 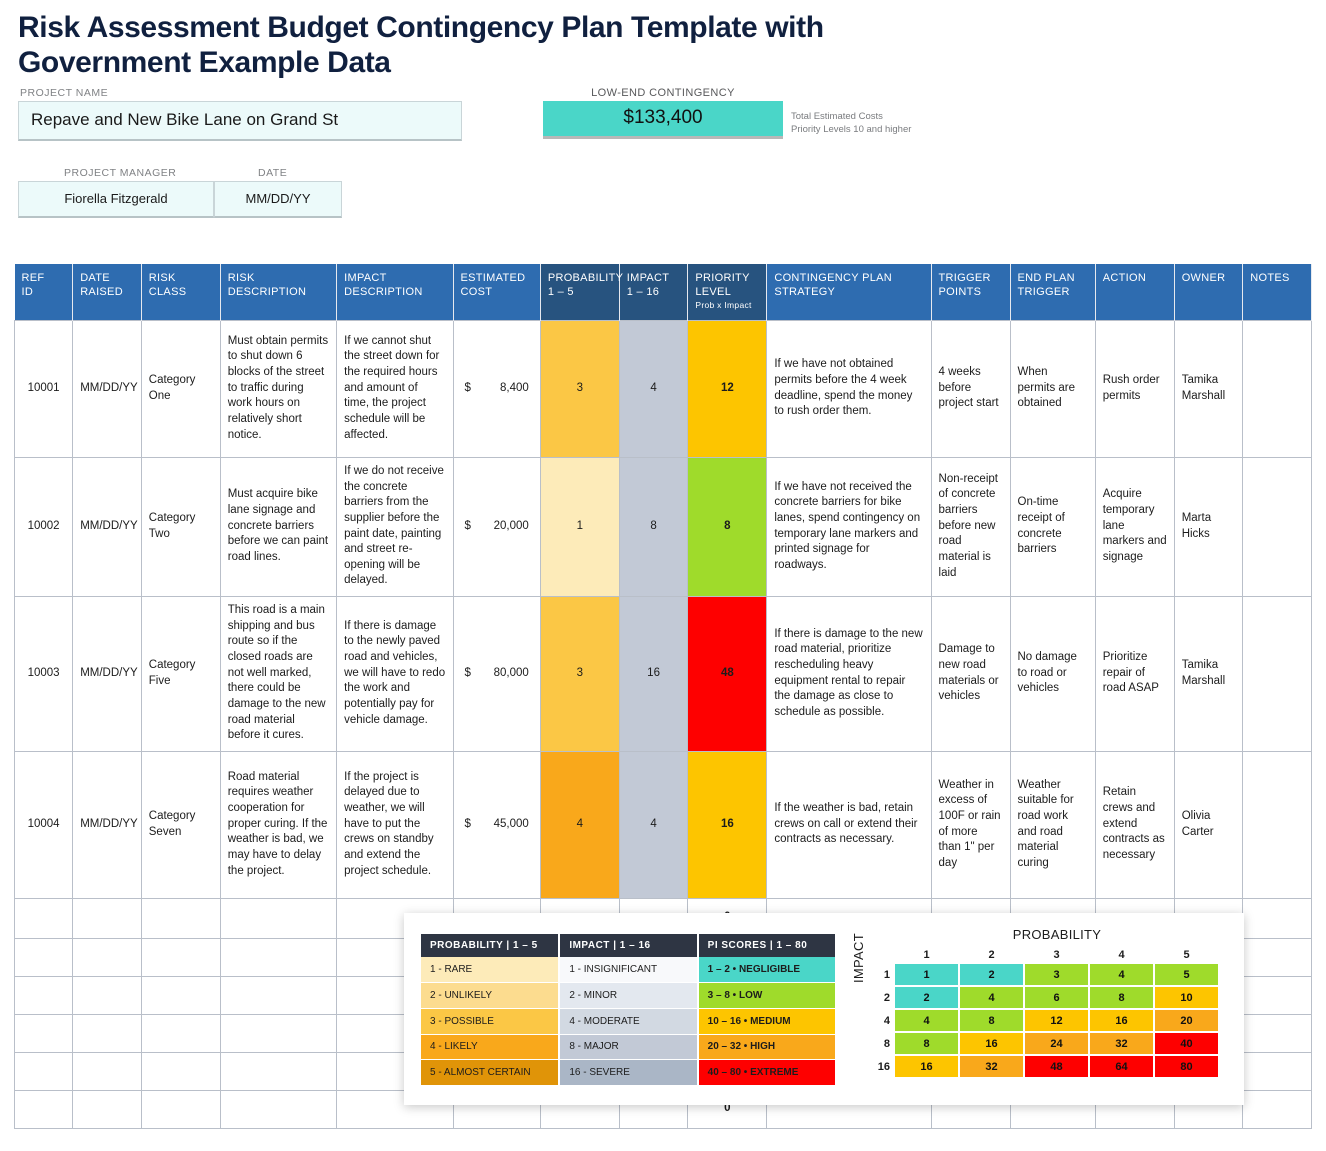 I want to click on column-header-priority: PRIORITY LEVEL Prob x Impact, so click(x=727, y=292).